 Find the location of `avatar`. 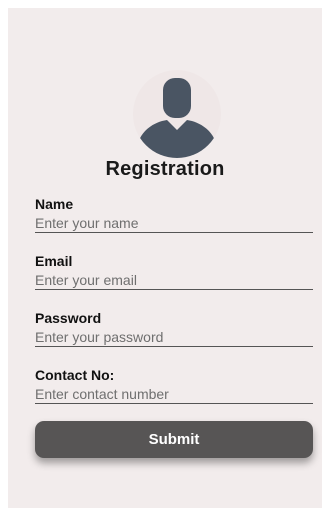

avatar is located at coordinates (177, 114).